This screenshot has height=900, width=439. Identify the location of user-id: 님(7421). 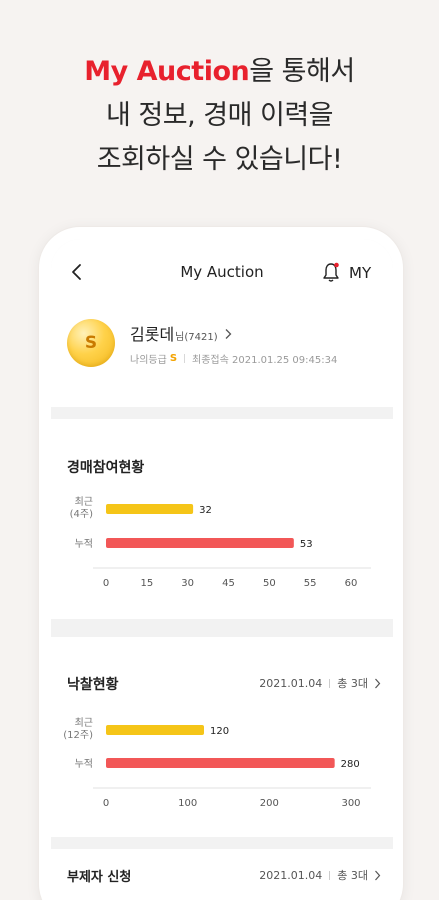
(196, 337).